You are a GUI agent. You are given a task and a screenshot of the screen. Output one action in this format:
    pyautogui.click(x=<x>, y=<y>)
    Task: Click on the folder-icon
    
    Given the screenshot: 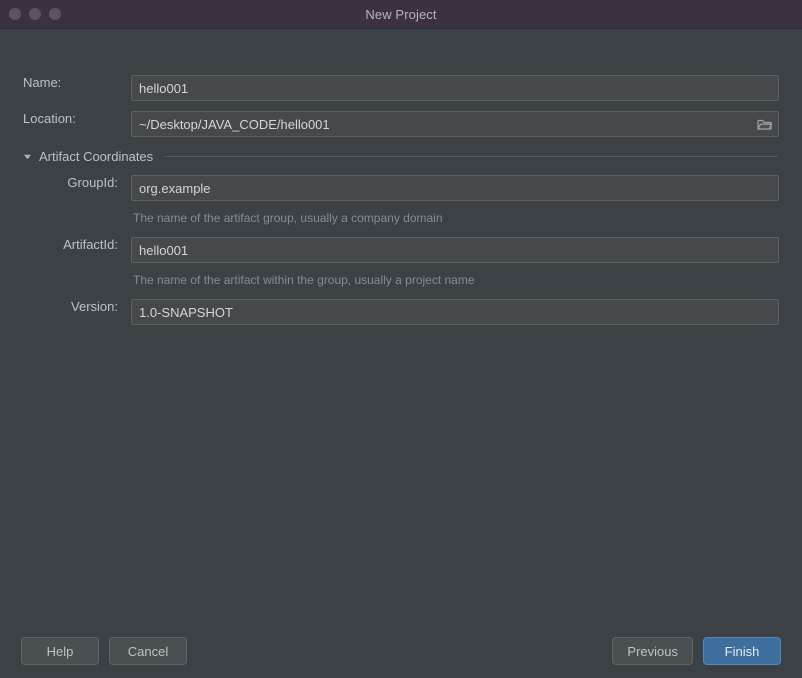 What is the action you would take?
    pyautogui.click(x=764, y=124)
    